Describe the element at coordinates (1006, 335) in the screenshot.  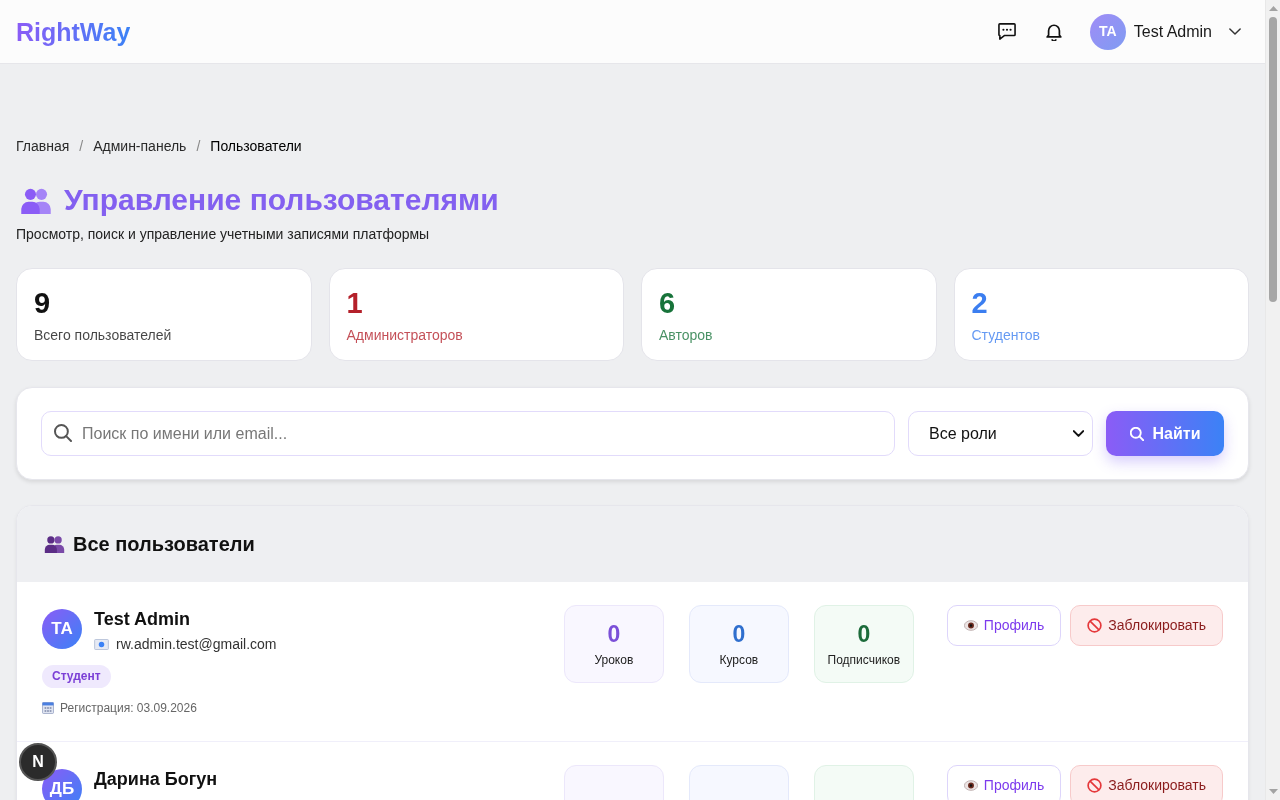
I see `stat-label: Студентов` at that location.